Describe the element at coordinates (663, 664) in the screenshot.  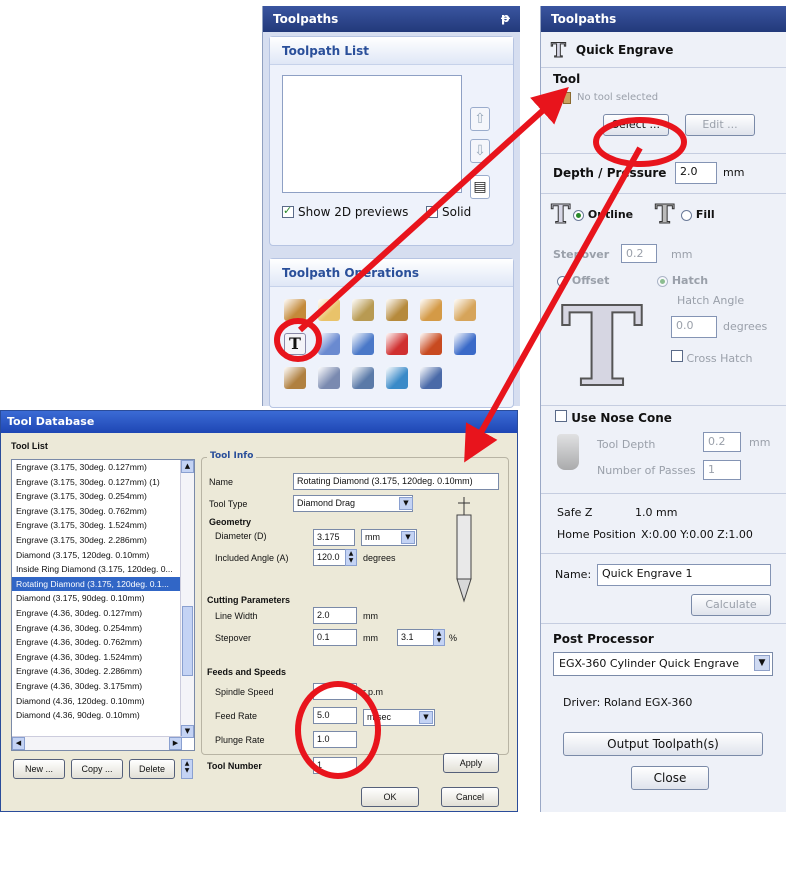
I see `post-processor-select: EGX-360 Cylinder Quick Engrave ▼` at that location.